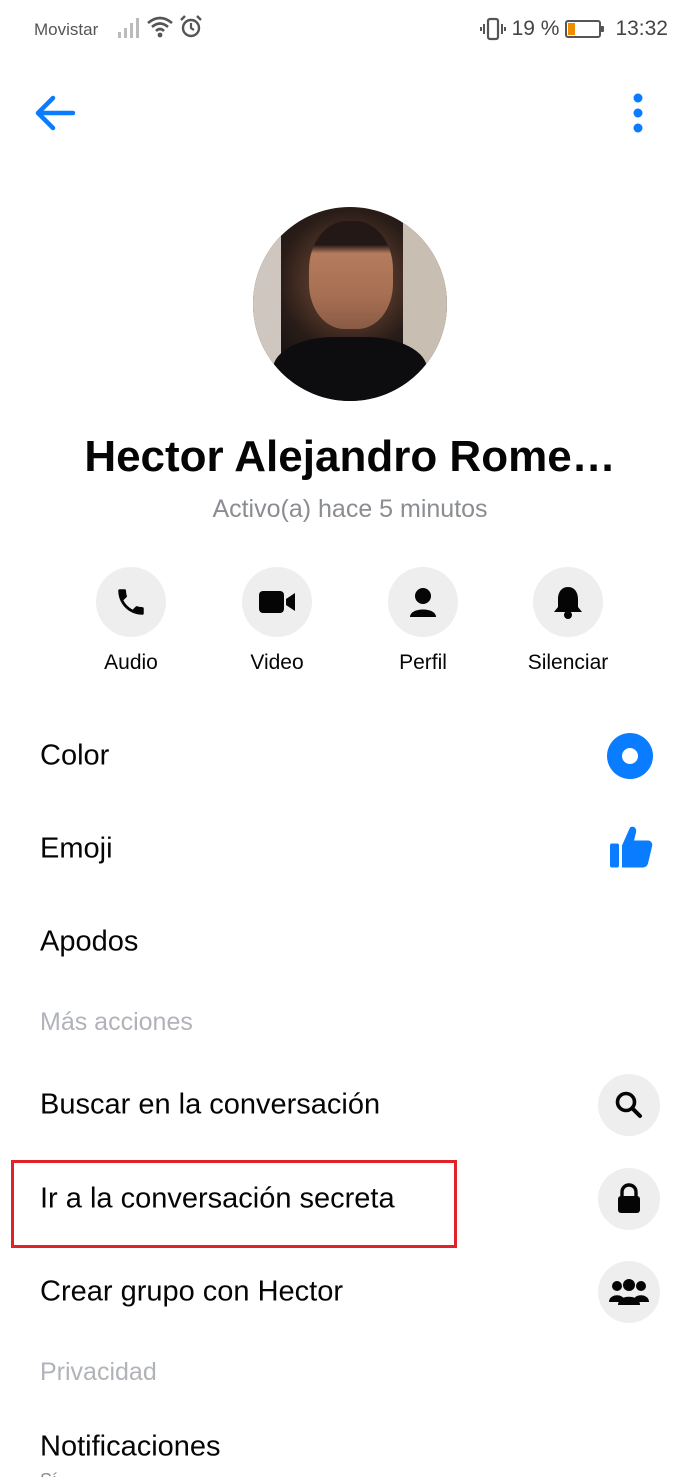  I want to click on profile-icon, so click(423, 602).